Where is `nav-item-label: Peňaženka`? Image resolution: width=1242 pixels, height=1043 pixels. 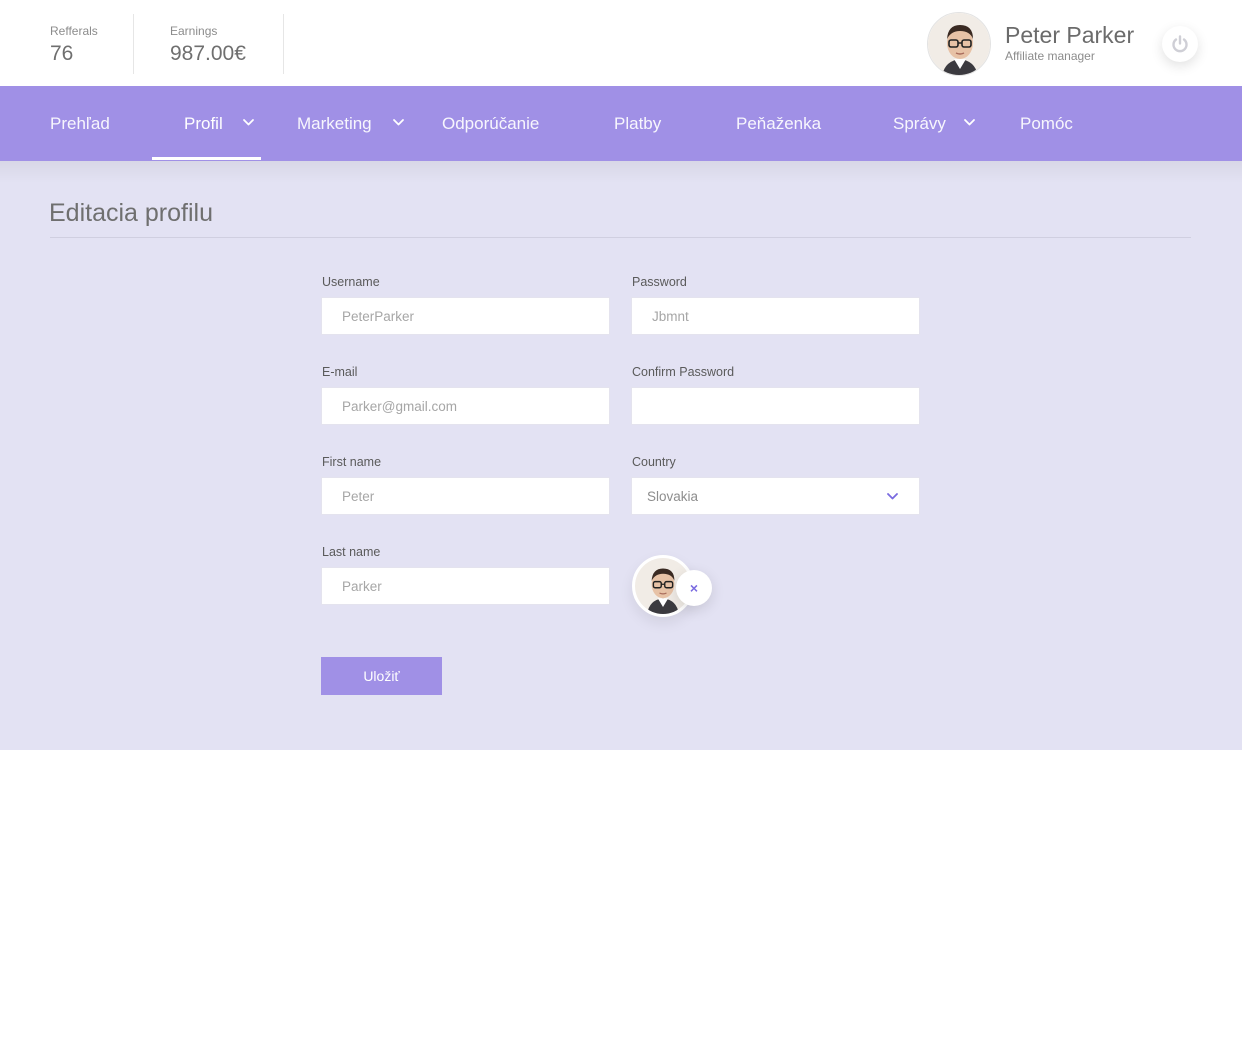
nav-item-label: Peňaženka is located at coordinates (779, 123).